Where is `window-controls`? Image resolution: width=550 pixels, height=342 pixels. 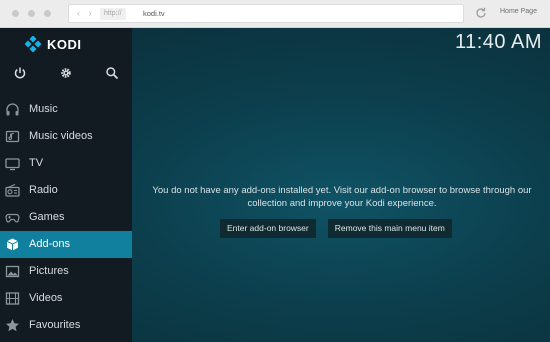 window-controls is located at coordinates (31, 13).